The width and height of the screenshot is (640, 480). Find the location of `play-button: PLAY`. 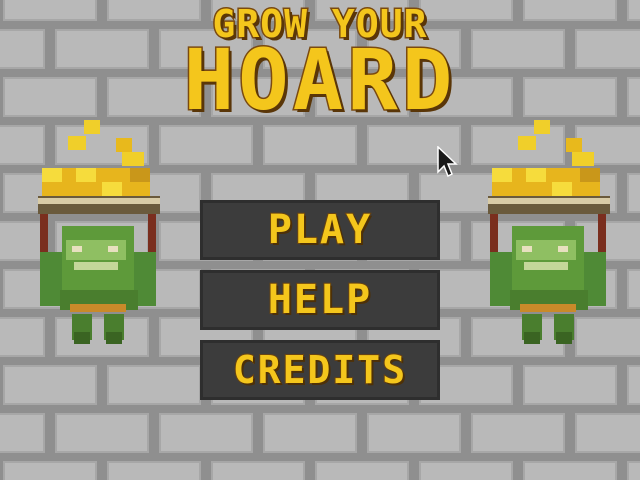

play-button: PLAY is located at coordinates (320, 230).